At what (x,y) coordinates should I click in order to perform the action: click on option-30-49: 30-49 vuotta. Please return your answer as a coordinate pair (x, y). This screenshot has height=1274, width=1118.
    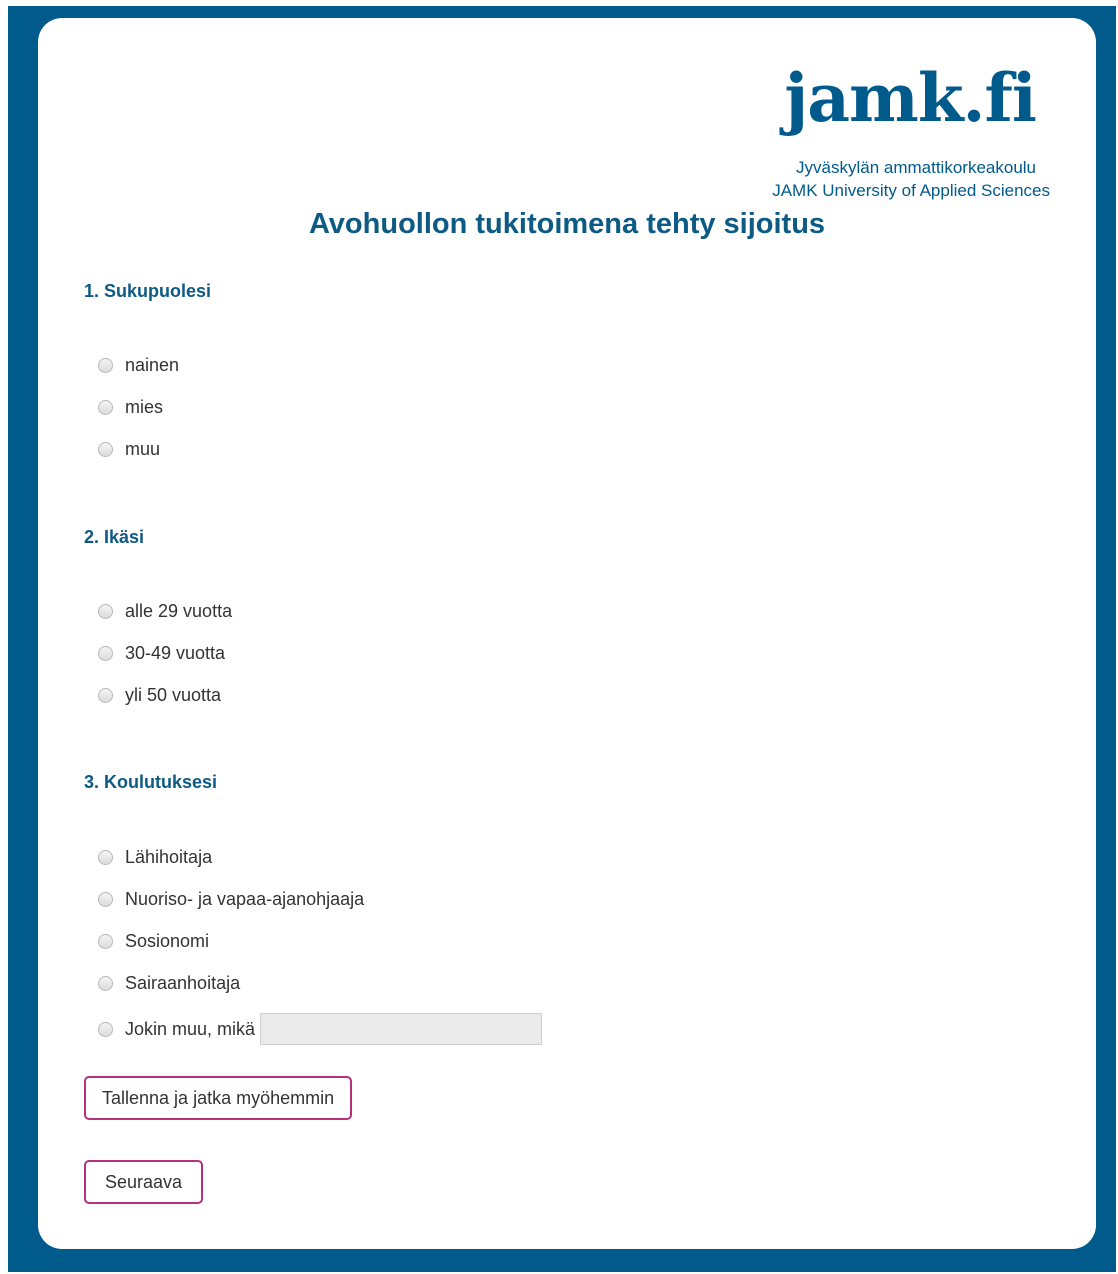
    Looking at the image, I should click on (534, 653).